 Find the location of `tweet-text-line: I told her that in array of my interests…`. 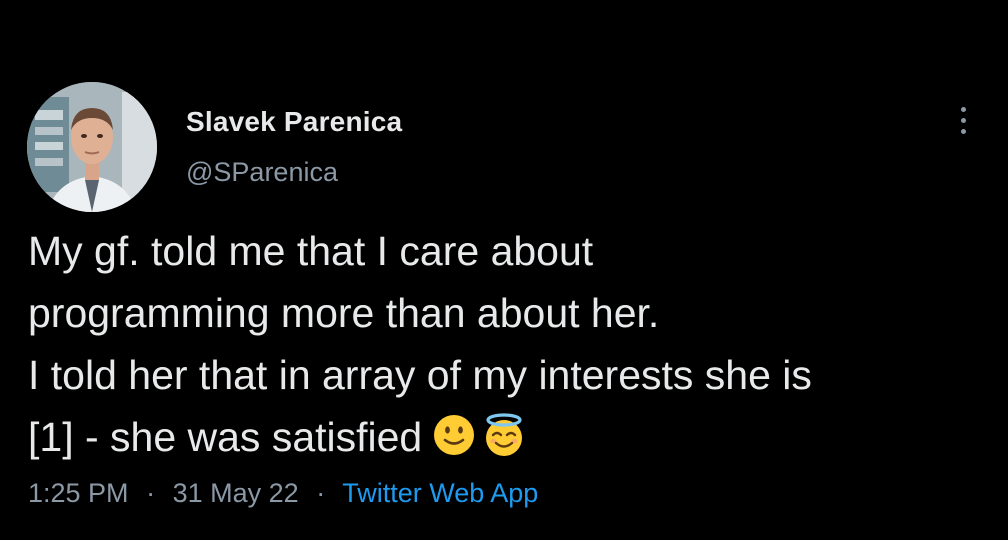

tweet-text-line: I told her that in array of my interests… is located at coordinates (420, 375).